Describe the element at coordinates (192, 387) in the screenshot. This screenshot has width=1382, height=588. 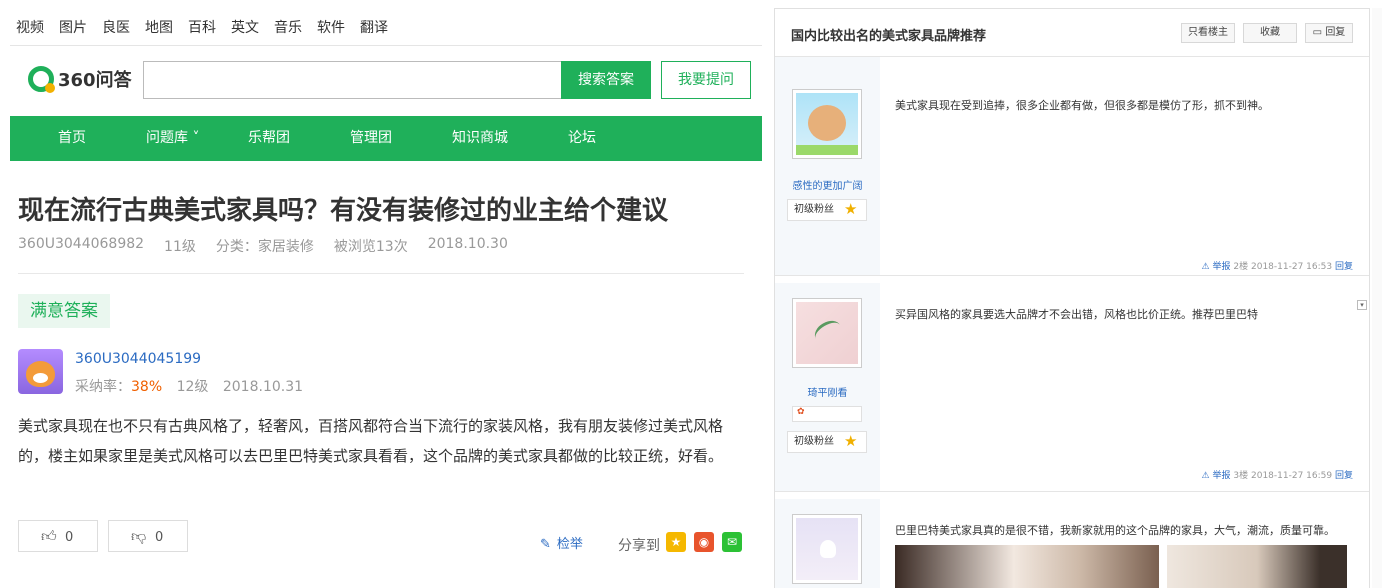
I see `answer-level: 12级` at that location.